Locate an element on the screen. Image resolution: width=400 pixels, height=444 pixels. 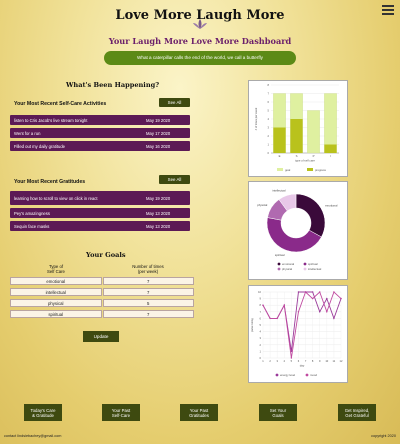
selfcare-item-date: May 19 2020 is located at coordinates (158, 120).